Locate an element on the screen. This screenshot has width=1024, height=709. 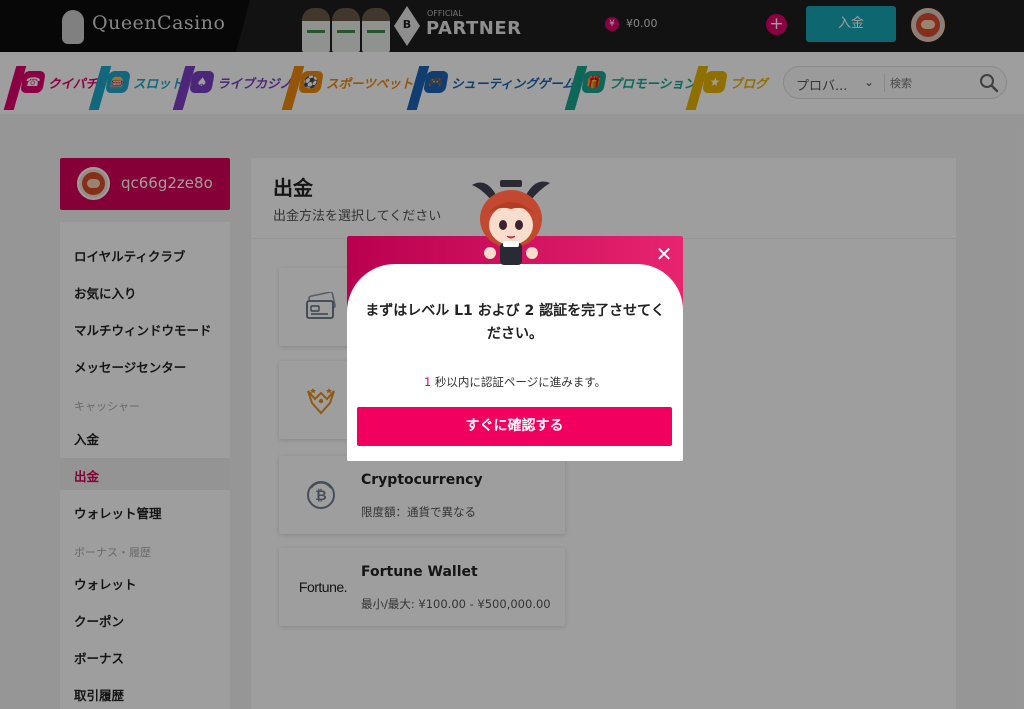
modal-message: まずはレベル L1 および 2 認証を完了させてください。 is located at coordinates (515, 322).